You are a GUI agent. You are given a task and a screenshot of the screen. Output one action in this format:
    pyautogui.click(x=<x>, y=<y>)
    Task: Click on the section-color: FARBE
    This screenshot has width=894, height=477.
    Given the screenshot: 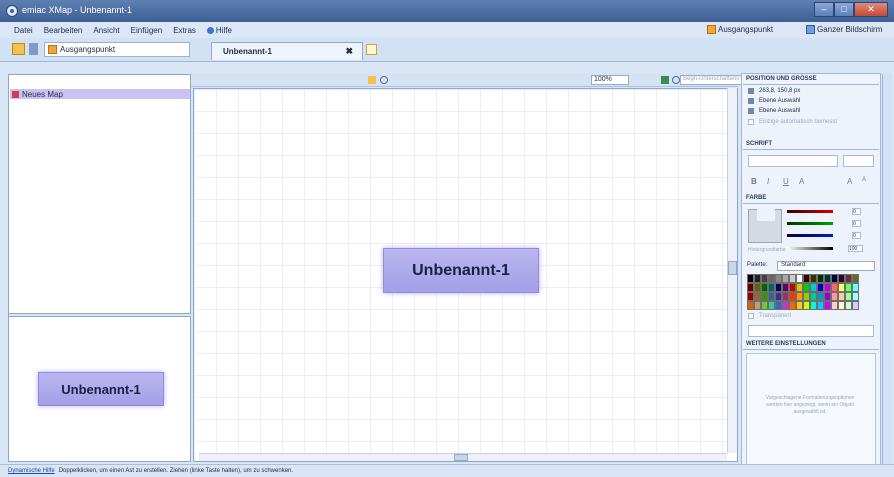 What is the action you would take?
    pyautogui.click(x=811, y=199)
    